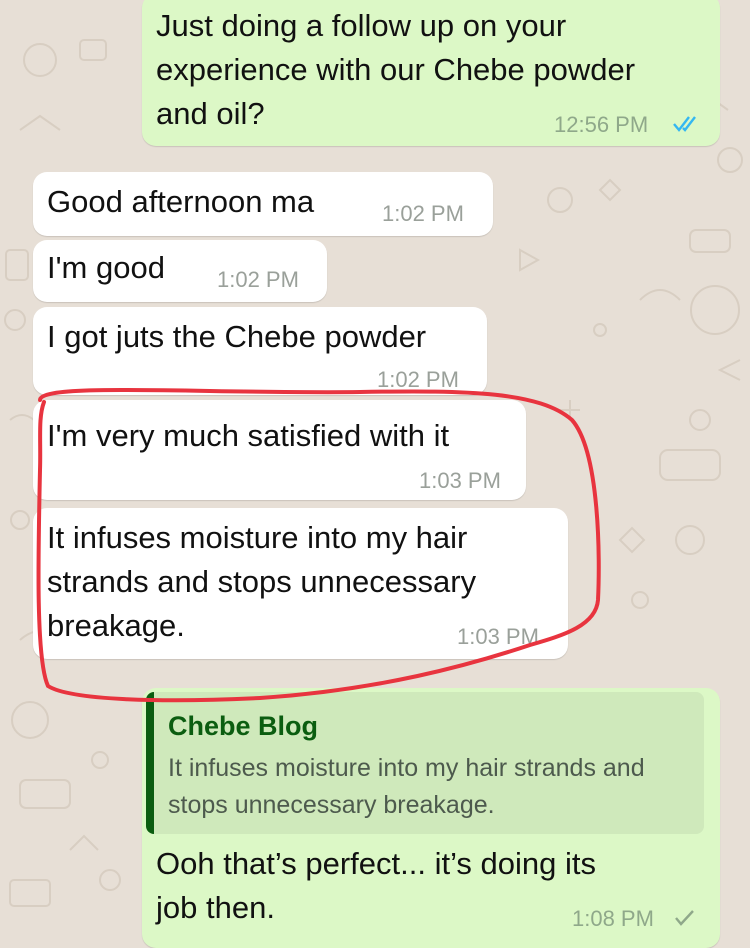 This screenshot has width=750, height=948. Describe the element at coordinates (106, 267) in the screenshot. I see `message-text: I'm good` at that location.